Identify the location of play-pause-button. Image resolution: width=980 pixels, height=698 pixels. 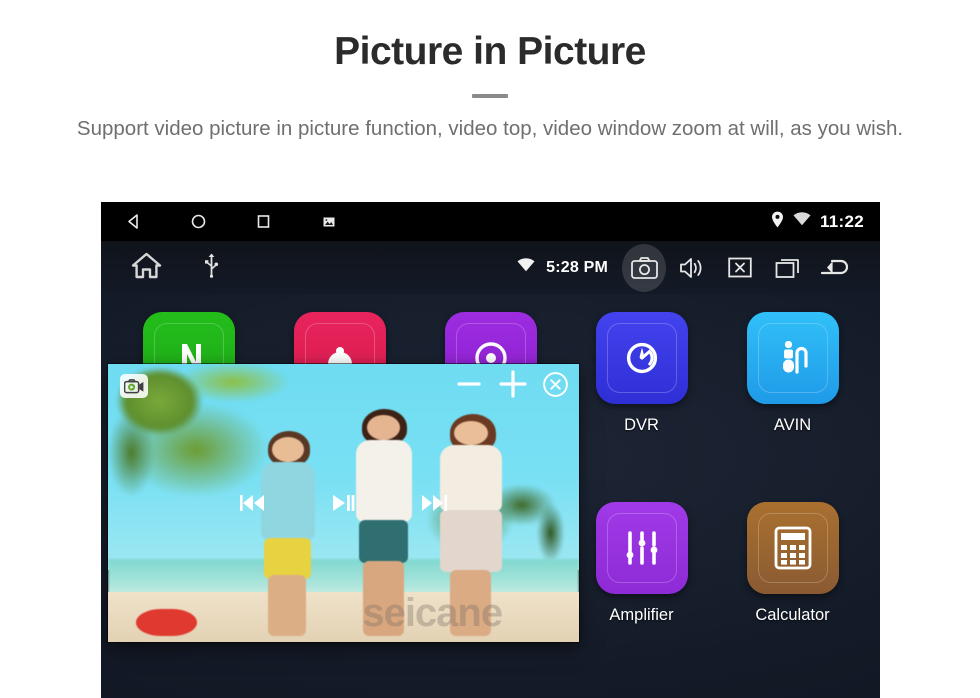
(343, 503).